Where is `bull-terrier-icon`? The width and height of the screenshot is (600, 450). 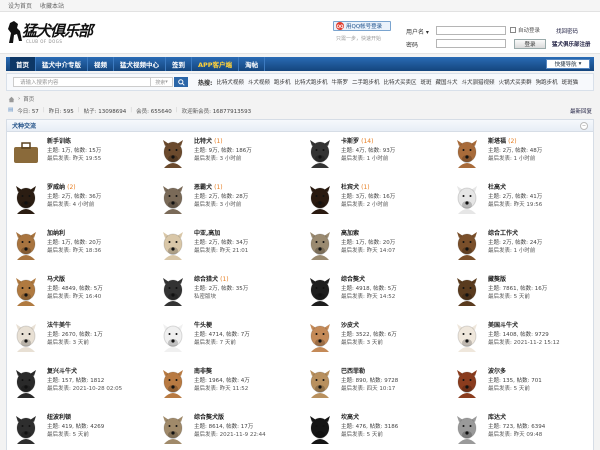
bull-terrier-icon is located at coordinates (173, 337).